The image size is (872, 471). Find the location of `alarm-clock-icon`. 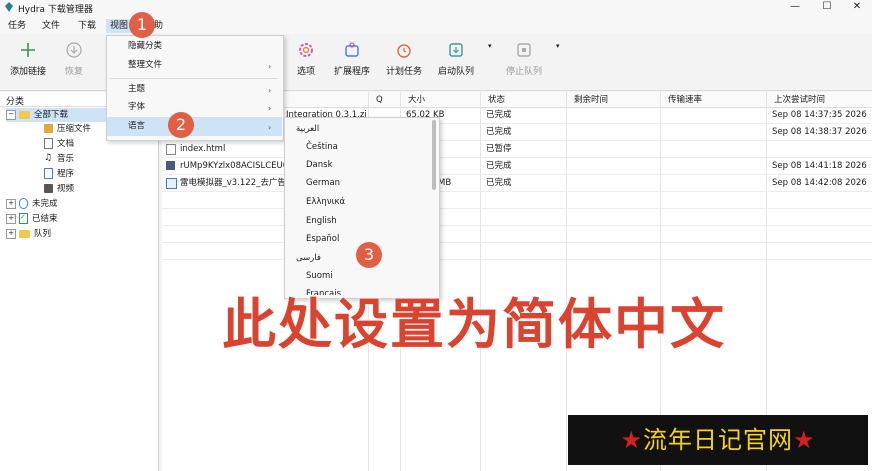

alarm-clock-icon is located at coordinates (404, 51).